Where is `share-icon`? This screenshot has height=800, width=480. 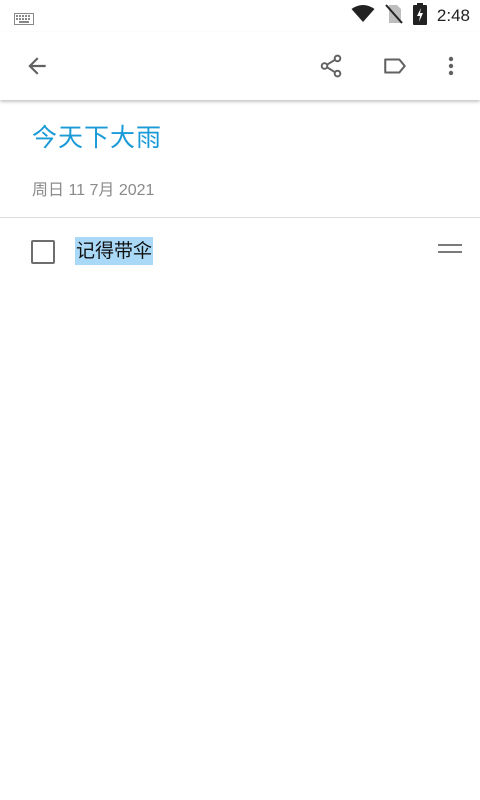
share-icon is located at coordinates (331, 66).